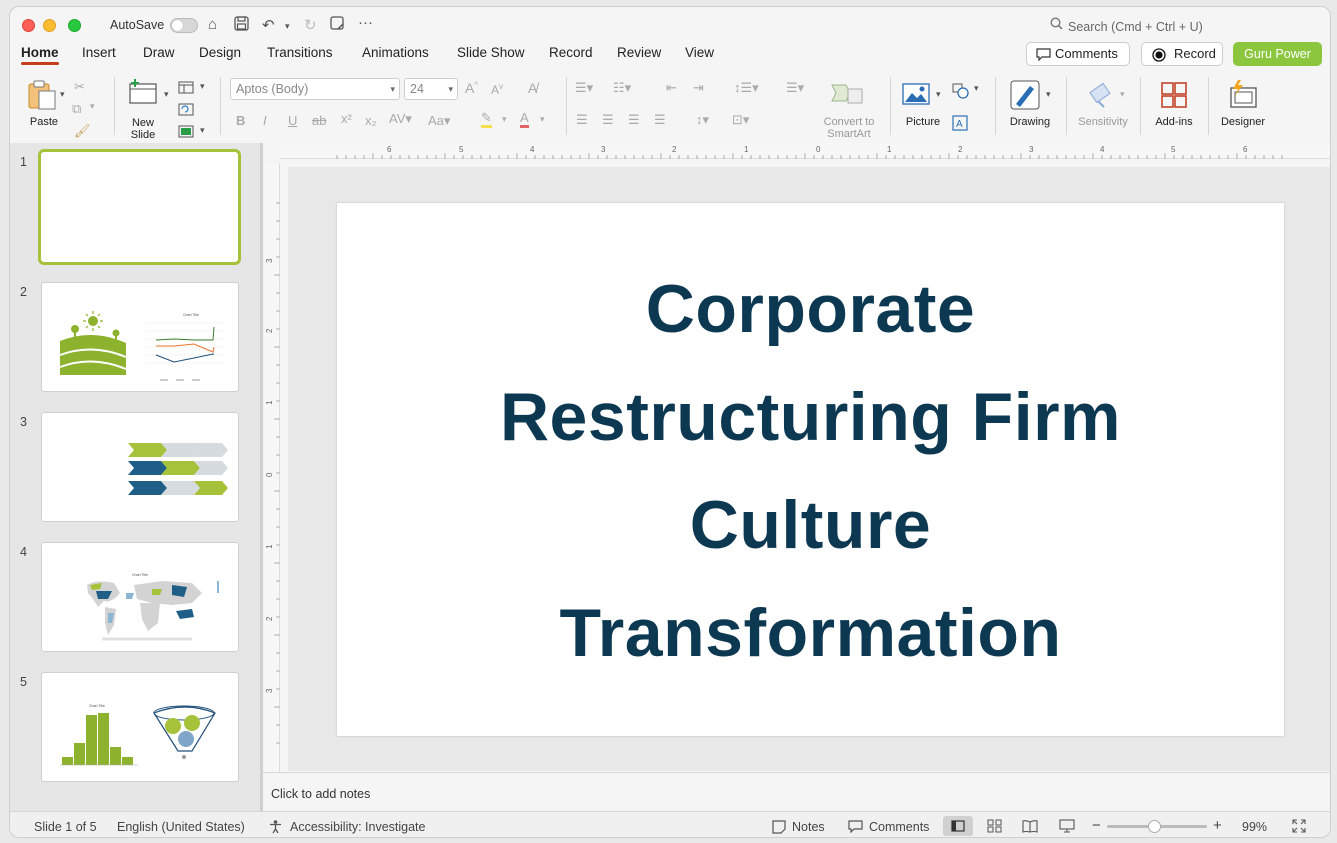 This screenshot has height=843, width=1337. I want to click on section-dropdown-icon: ▾, so click(202, 130).